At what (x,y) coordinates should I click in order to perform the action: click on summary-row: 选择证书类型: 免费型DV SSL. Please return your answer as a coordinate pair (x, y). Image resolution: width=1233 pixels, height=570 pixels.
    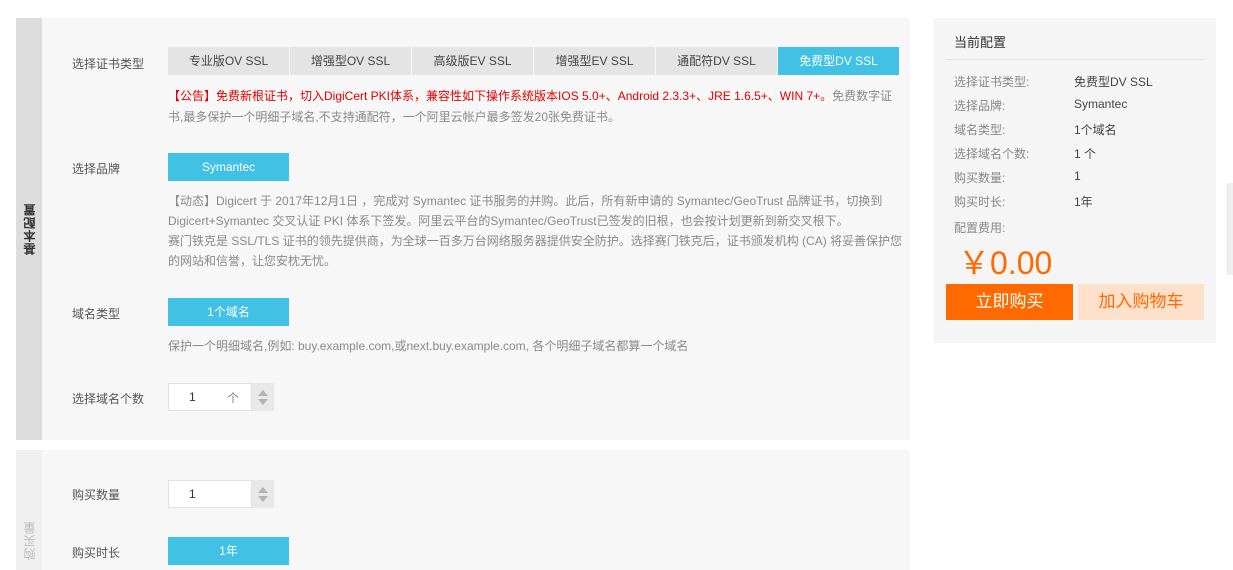
    Looking at the image, I should click on (1079, 81).